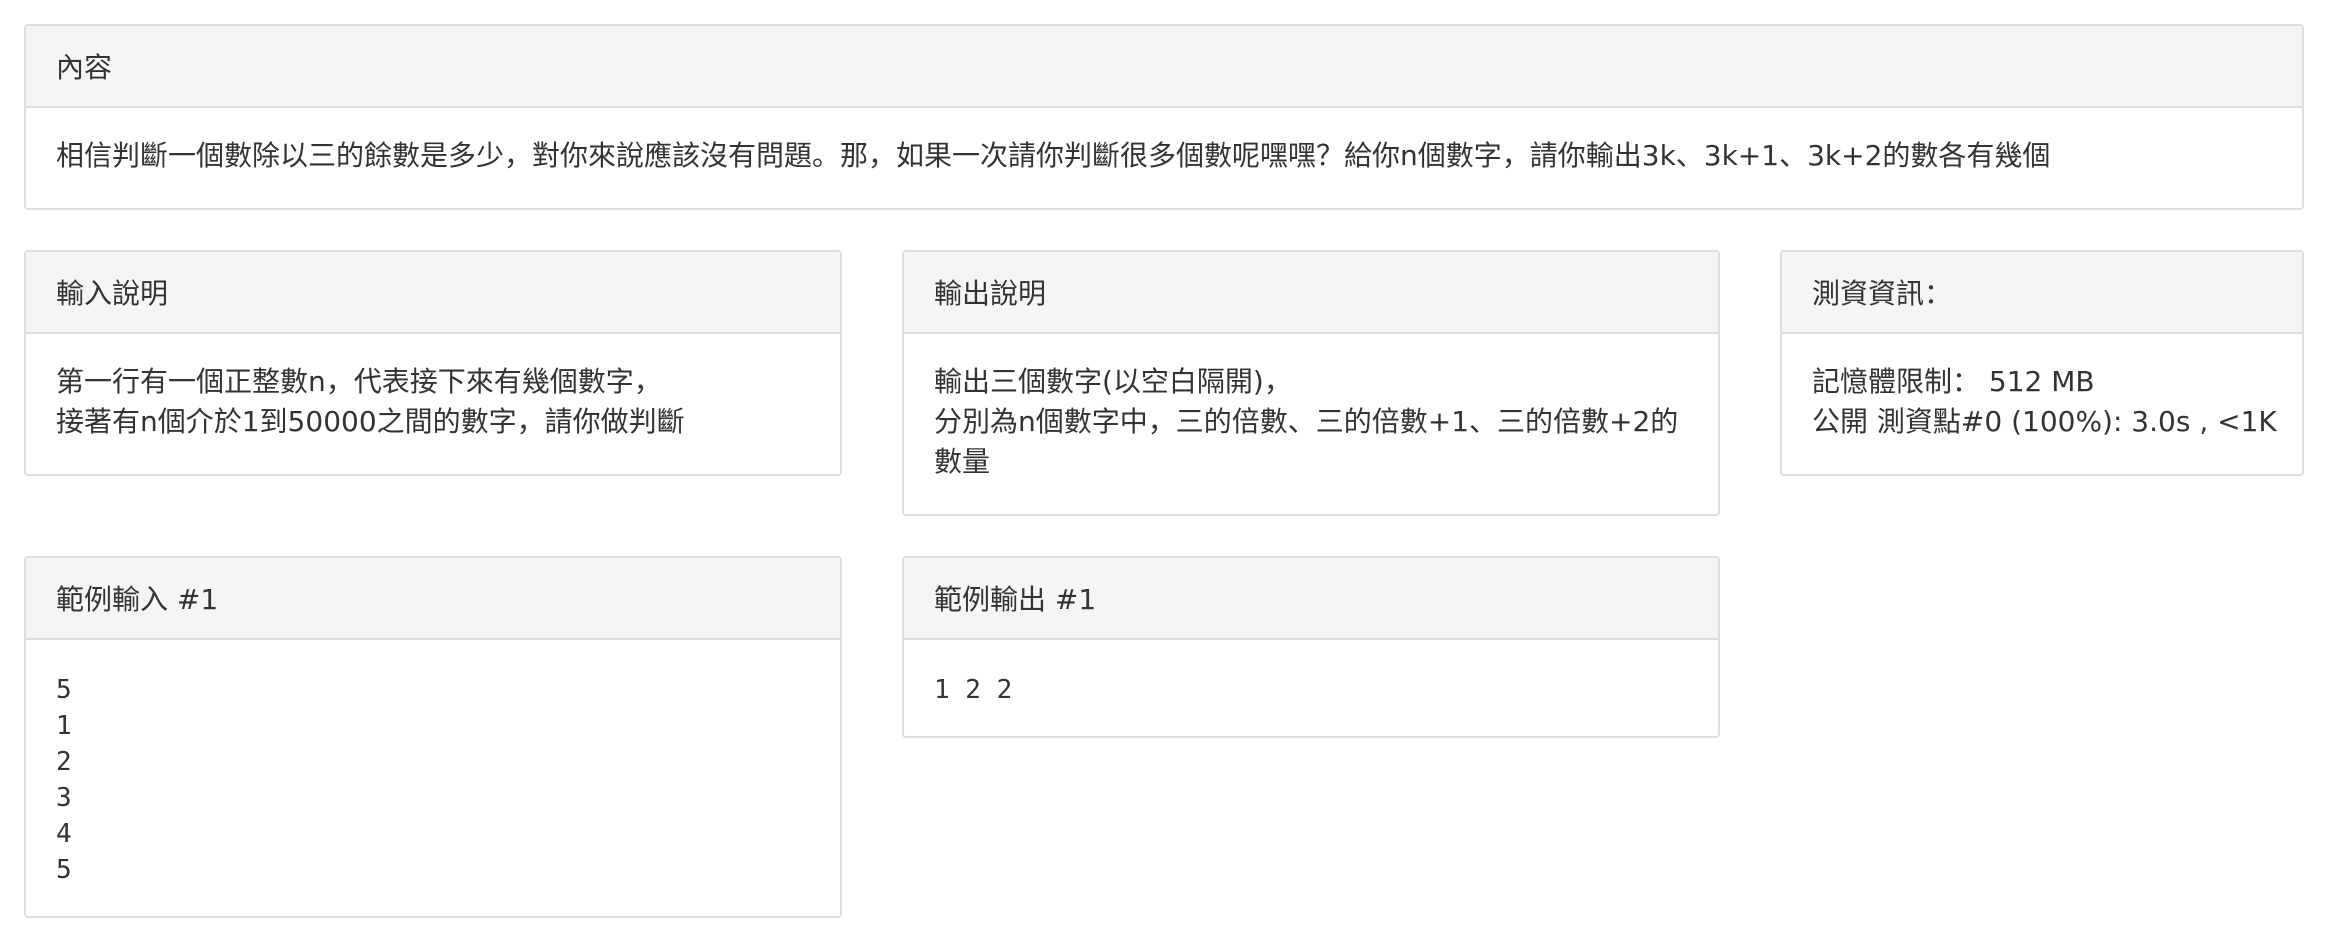 This screenshot has width=2326, height=944. Describe the element at coordinates (64, 834) in the screenshot. I see `sample-input-line: 4` at that location.